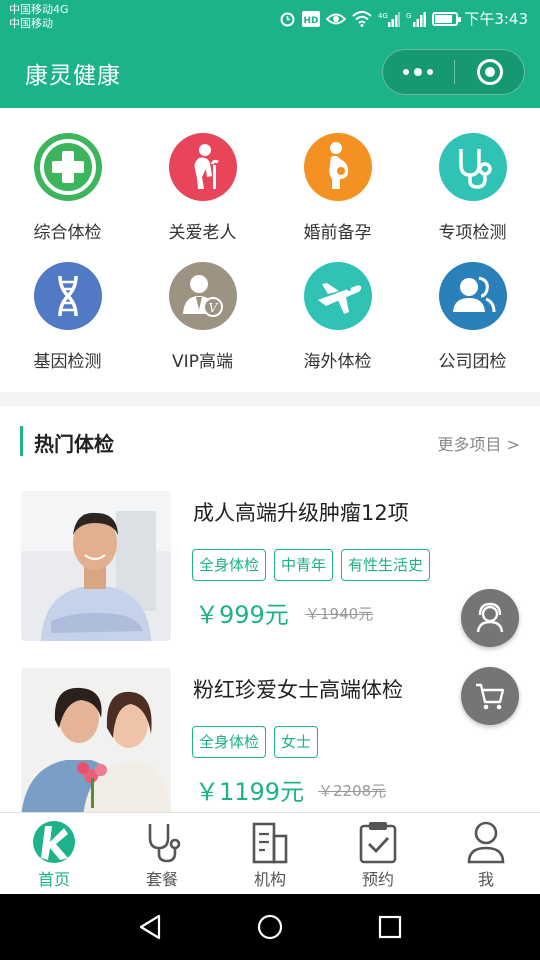 This screenshot has width=540, height=960. What do you see at coordinates (311, 21) in the screenshot?
I see `svg-text: HD` at bounding box center [311, 21].